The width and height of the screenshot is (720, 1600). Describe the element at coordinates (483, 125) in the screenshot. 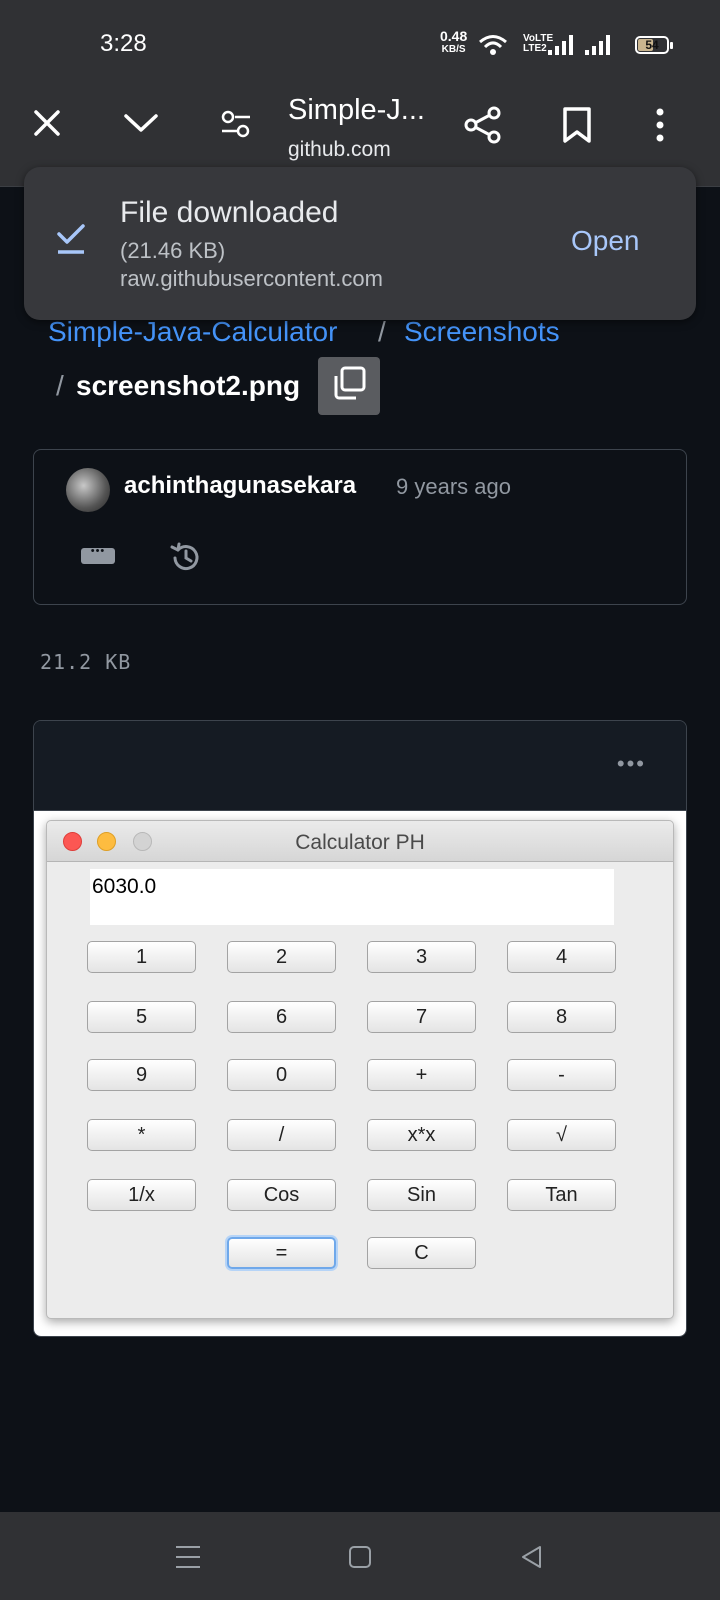

I see `share-icon` at that location.